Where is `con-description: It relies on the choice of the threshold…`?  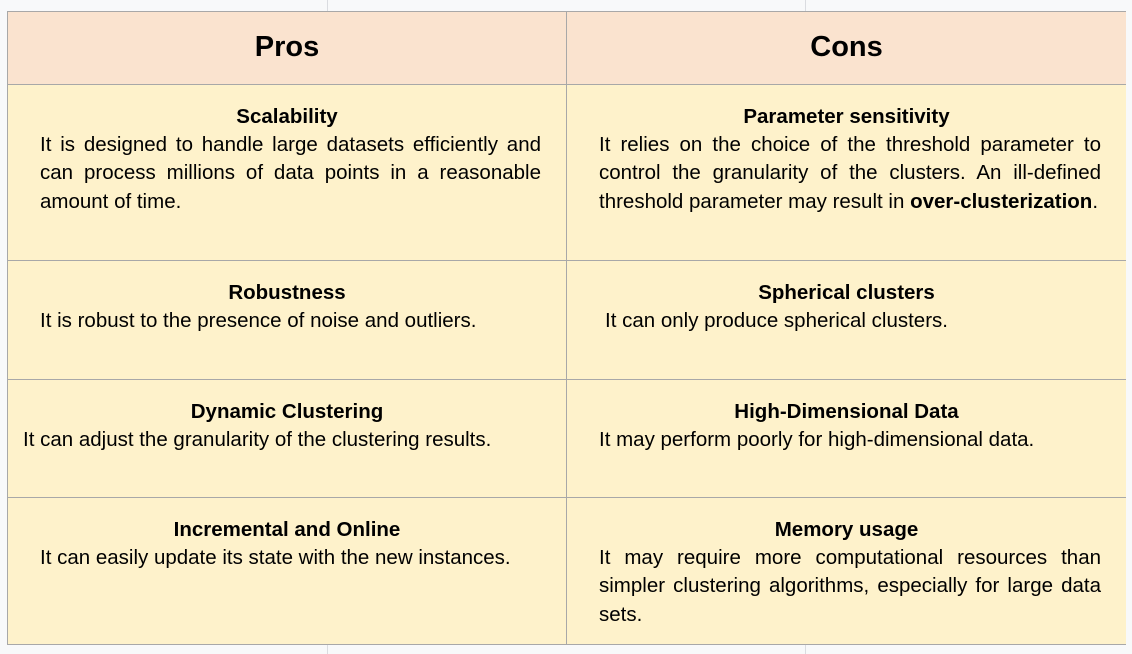 con-description: It relies on the choice of the threshold… is located at coordinates (850, 173).